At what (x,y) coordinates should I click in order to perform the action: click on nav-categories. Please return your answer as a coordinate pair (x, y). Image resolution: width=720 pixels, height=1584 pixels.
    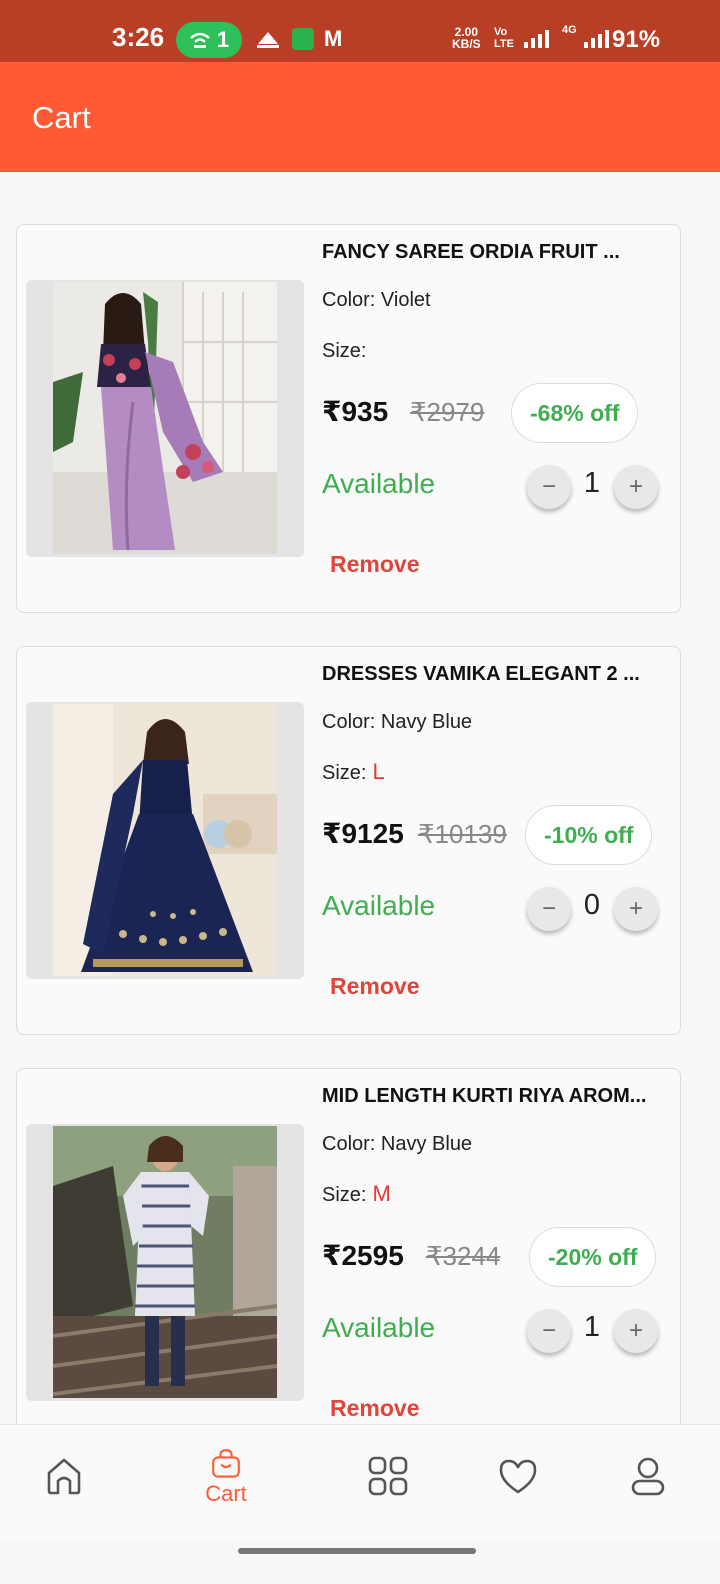
    Looking at the image, I should click on (388, 1485).